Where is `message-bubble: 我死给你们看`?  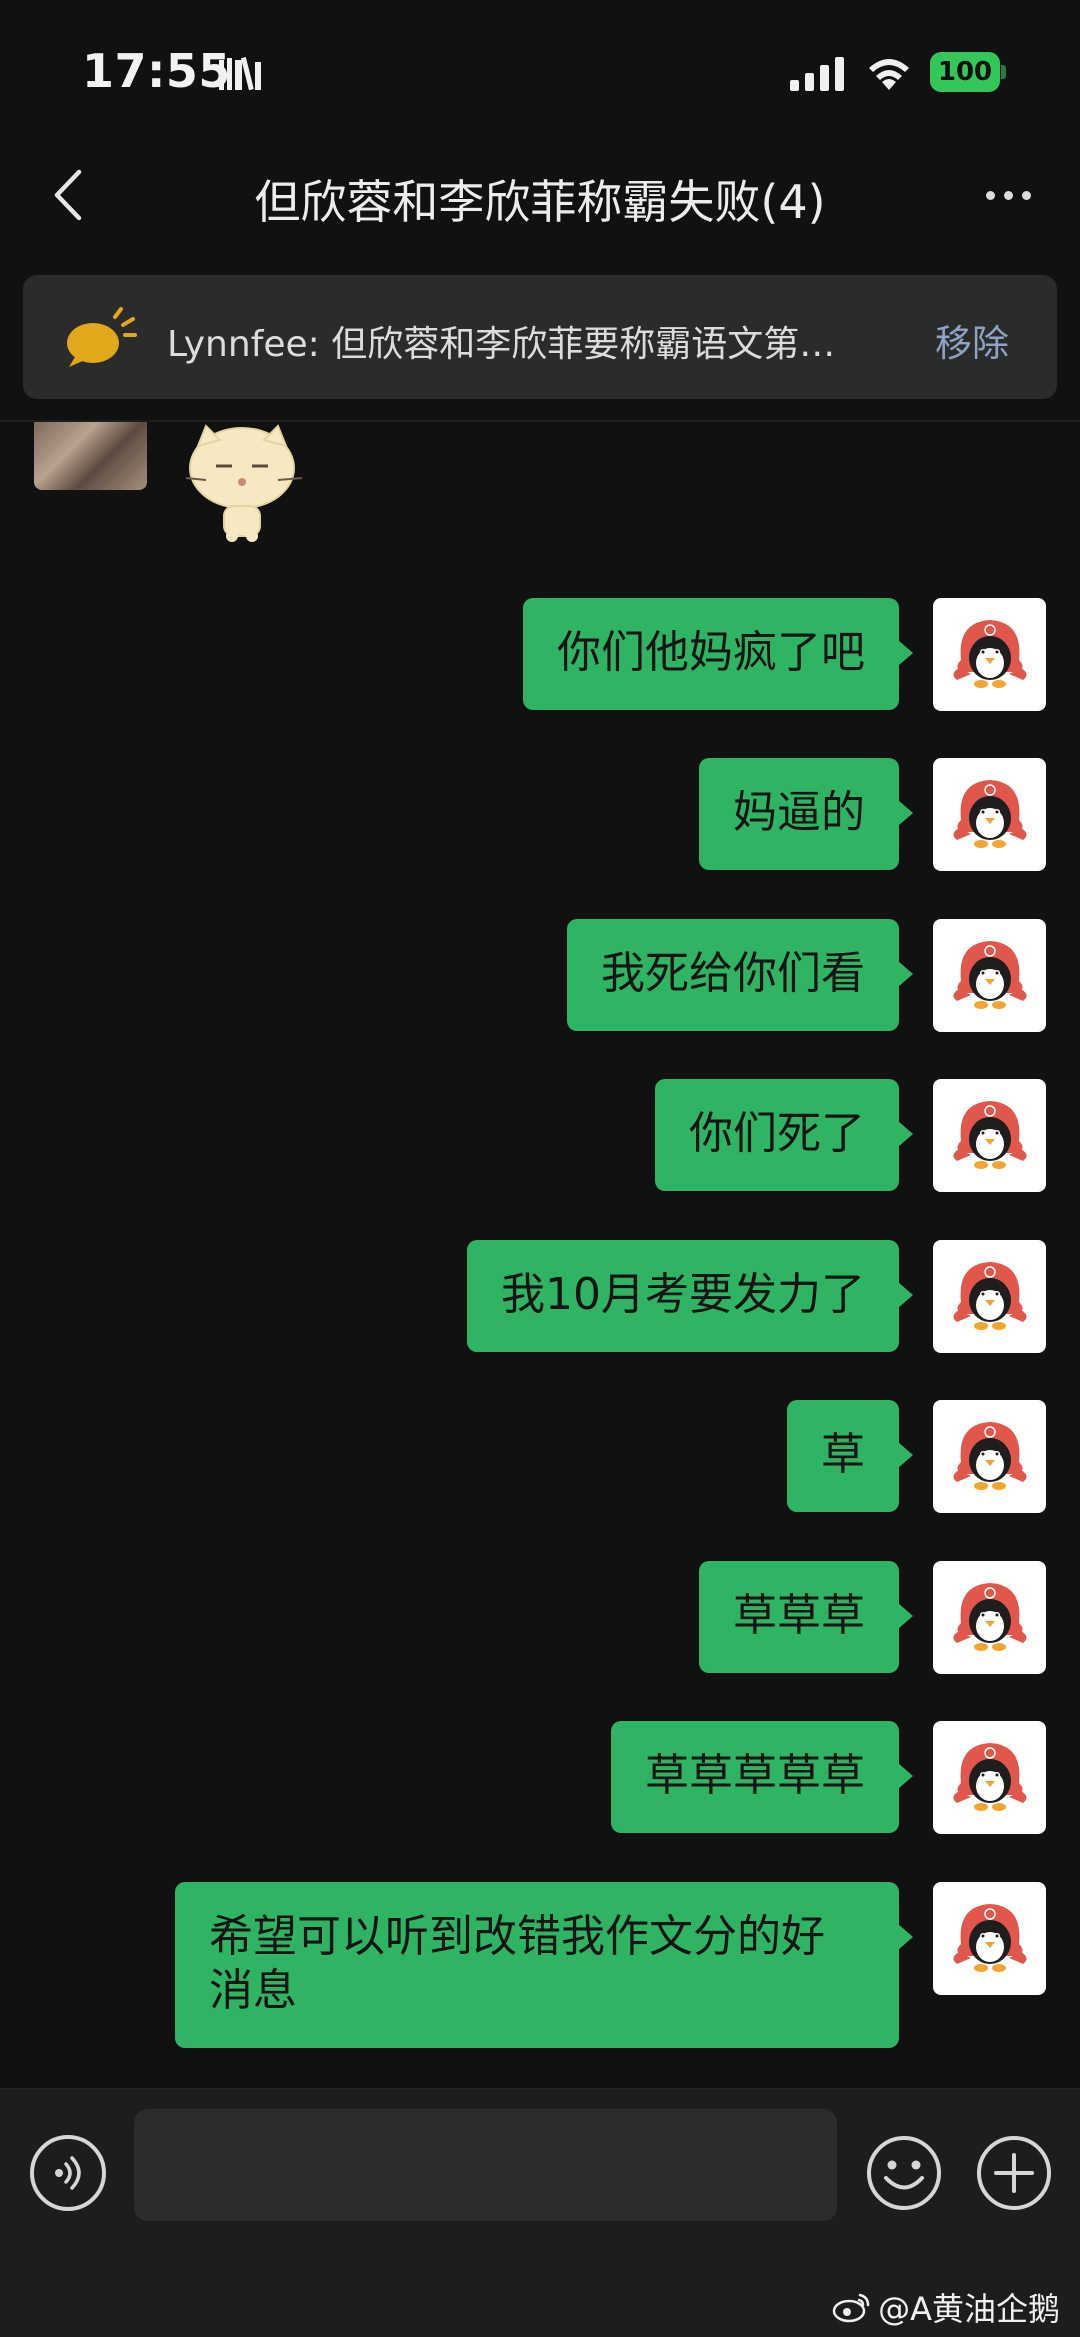 message-bubble: 我死给你们看 is located at coordinates (740, 975).